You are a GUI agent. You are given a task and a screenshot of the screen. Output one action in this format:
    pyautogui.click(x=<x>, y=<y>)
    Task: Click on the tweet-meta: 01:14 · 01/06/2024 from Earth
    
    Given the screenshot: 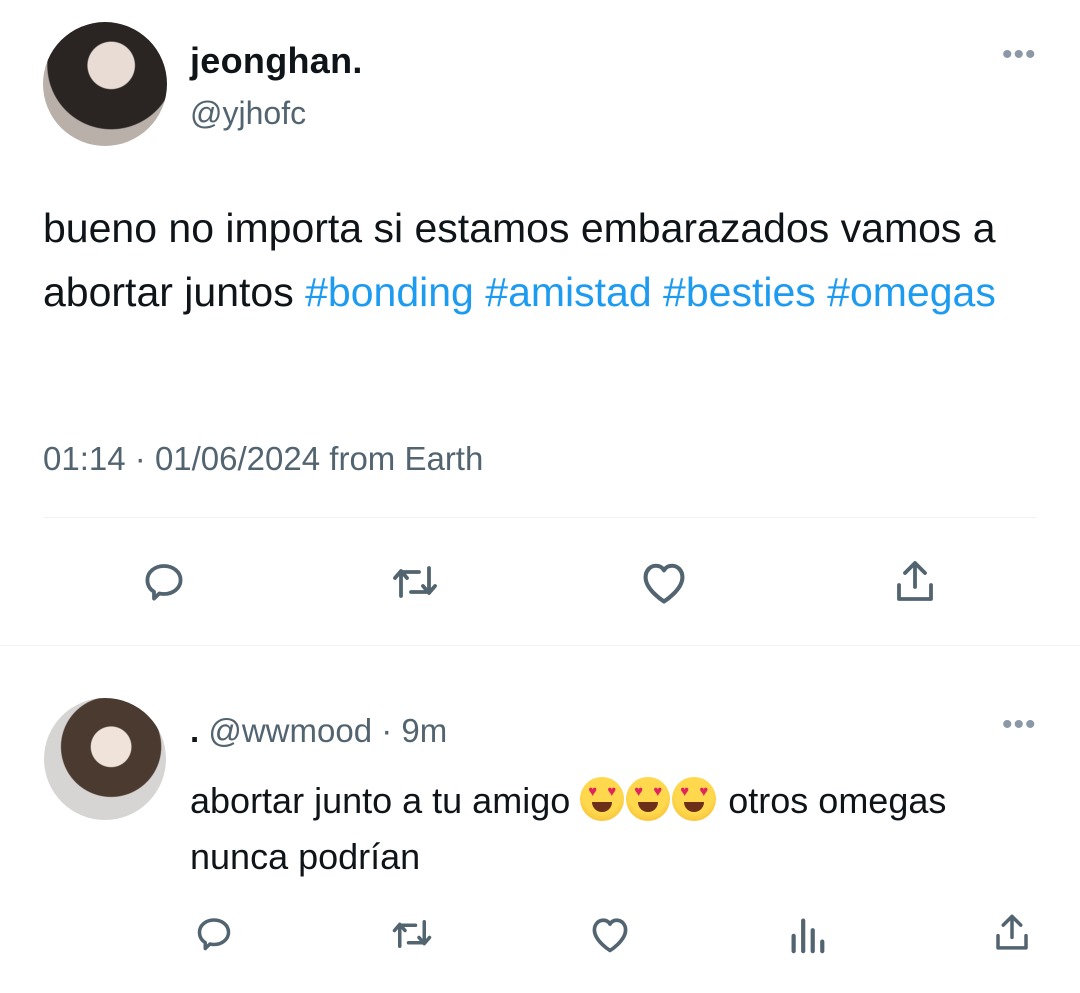 What is the action you would take?
    pyautogui.click(x=263, y=459)
    